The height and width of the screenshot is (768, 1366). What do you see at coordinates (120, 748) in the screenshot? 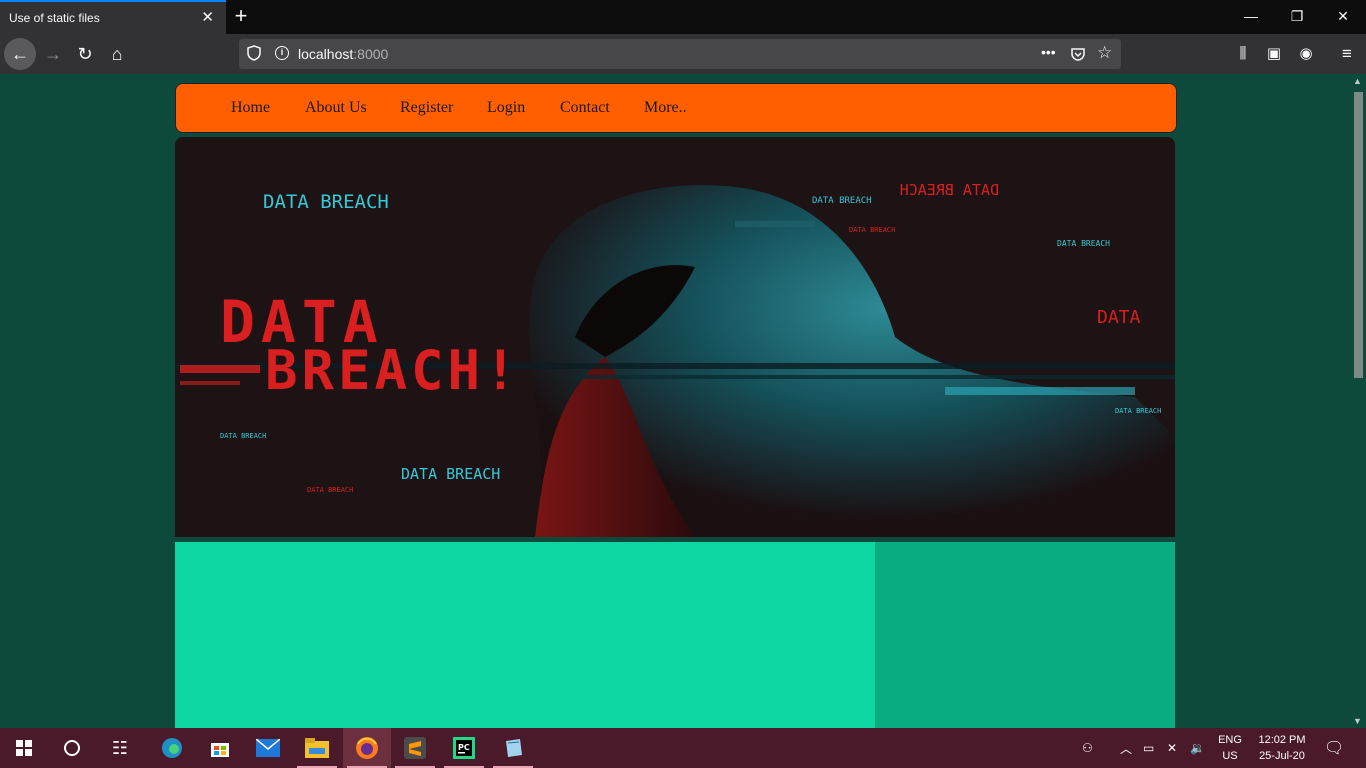
I see `task-view-icon: ☷` at bounding box center [120, 748].